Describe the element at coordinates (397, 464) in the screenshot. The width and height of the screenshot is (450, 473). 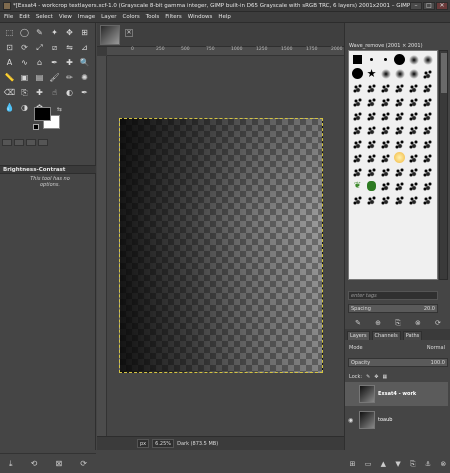
I see `lower-layer-icon: ▼` at that location.